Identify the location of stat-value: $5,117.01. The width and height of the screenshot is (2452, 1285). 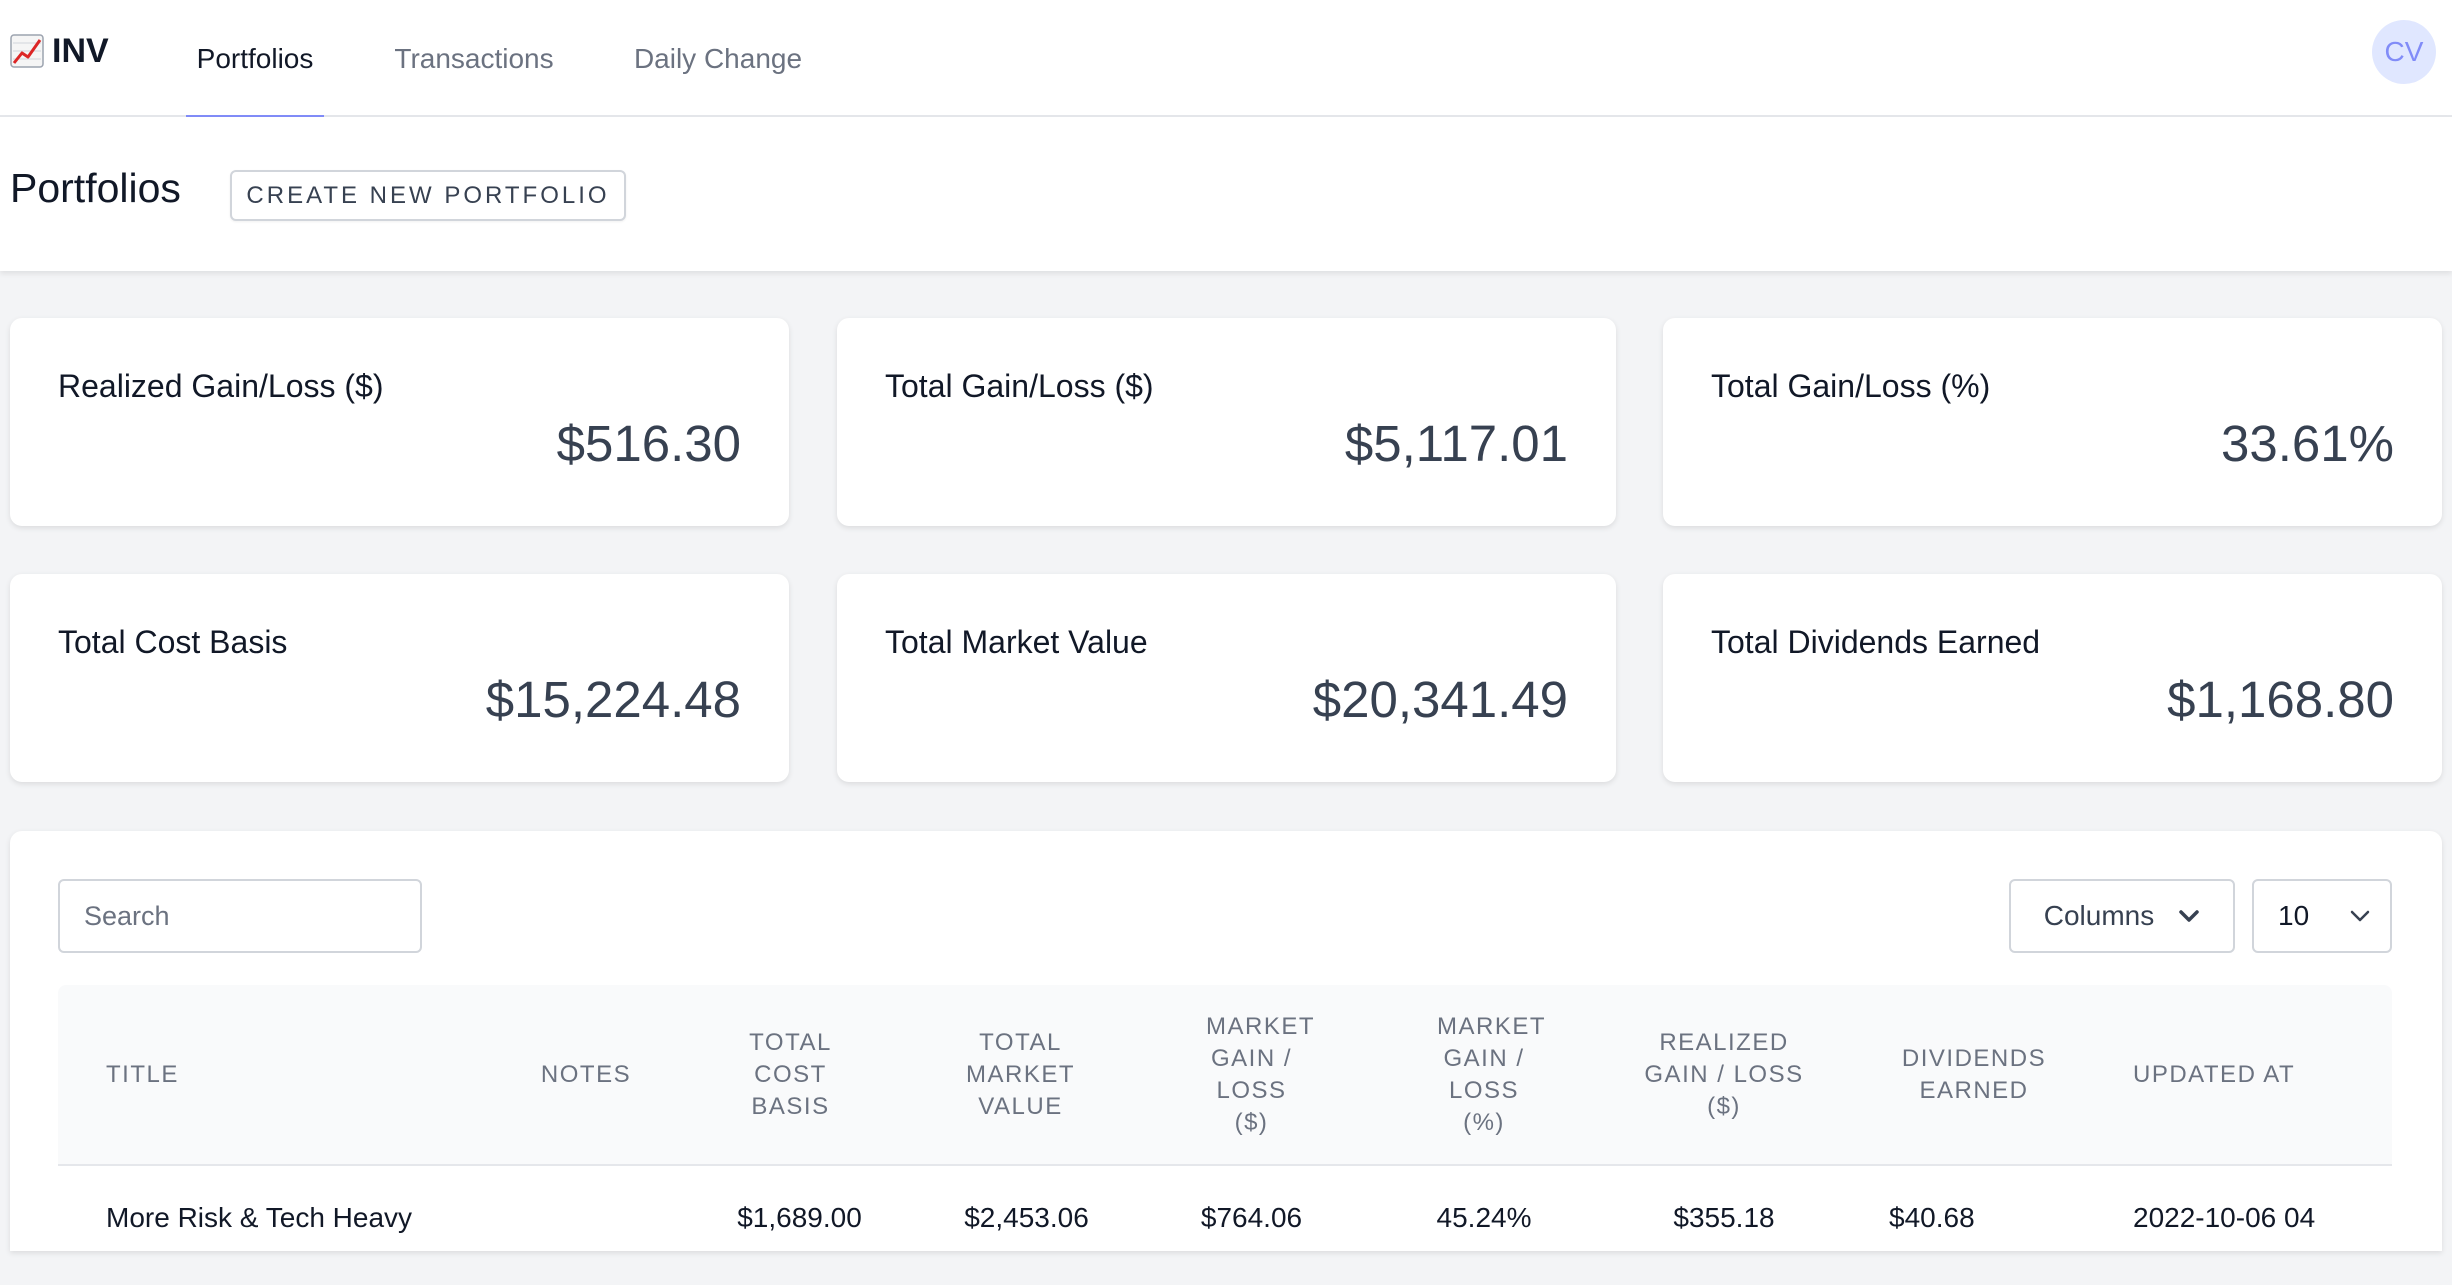
(1456, 443).